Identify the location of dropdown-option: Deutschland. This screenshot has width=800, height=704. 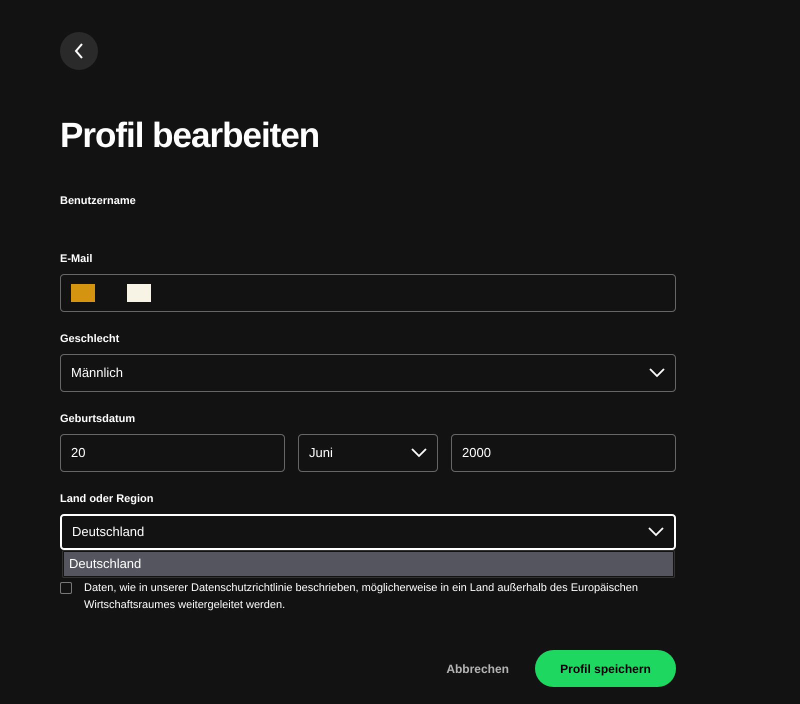
(368, 564).